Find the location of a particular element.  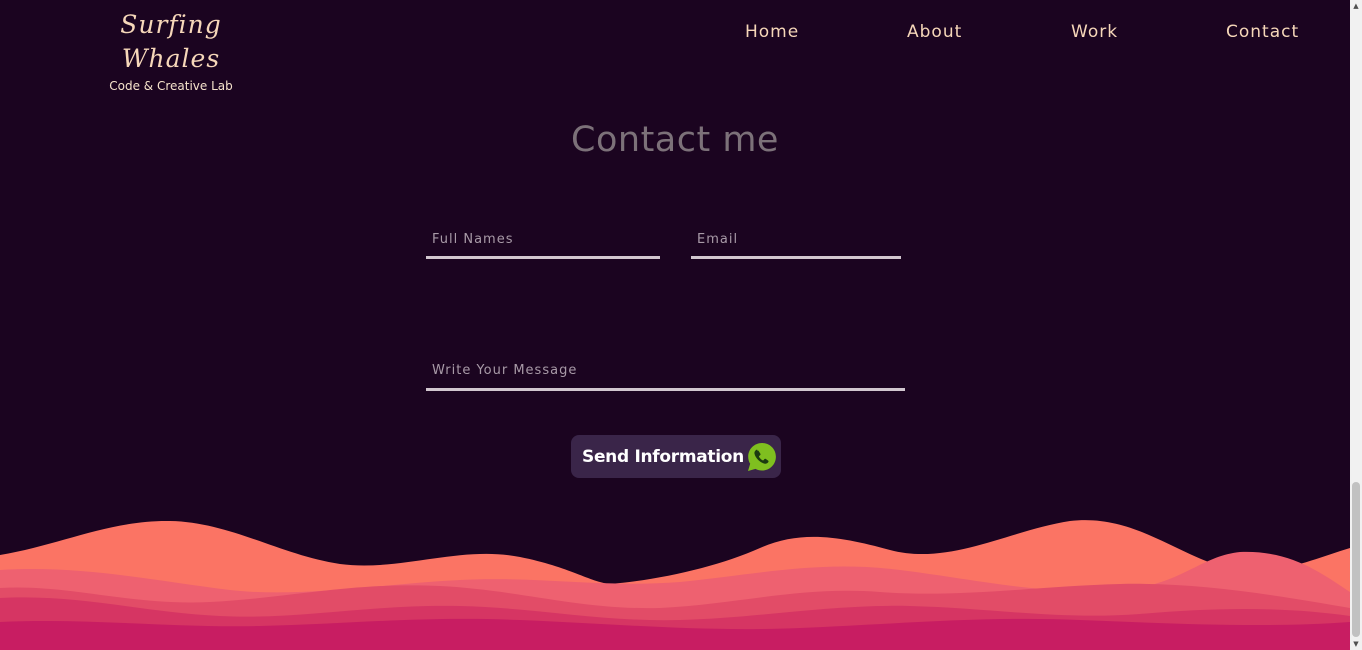

full-name-input is located at coordinates (543, 240).